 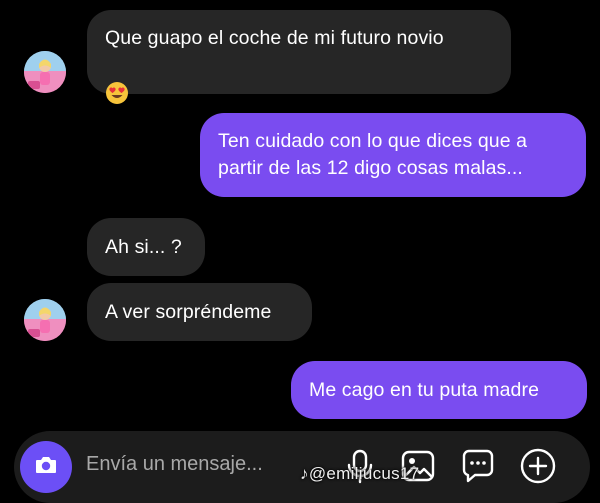 I want to click on heart-eyes-emoji-icon, so click(x=117, y=79).